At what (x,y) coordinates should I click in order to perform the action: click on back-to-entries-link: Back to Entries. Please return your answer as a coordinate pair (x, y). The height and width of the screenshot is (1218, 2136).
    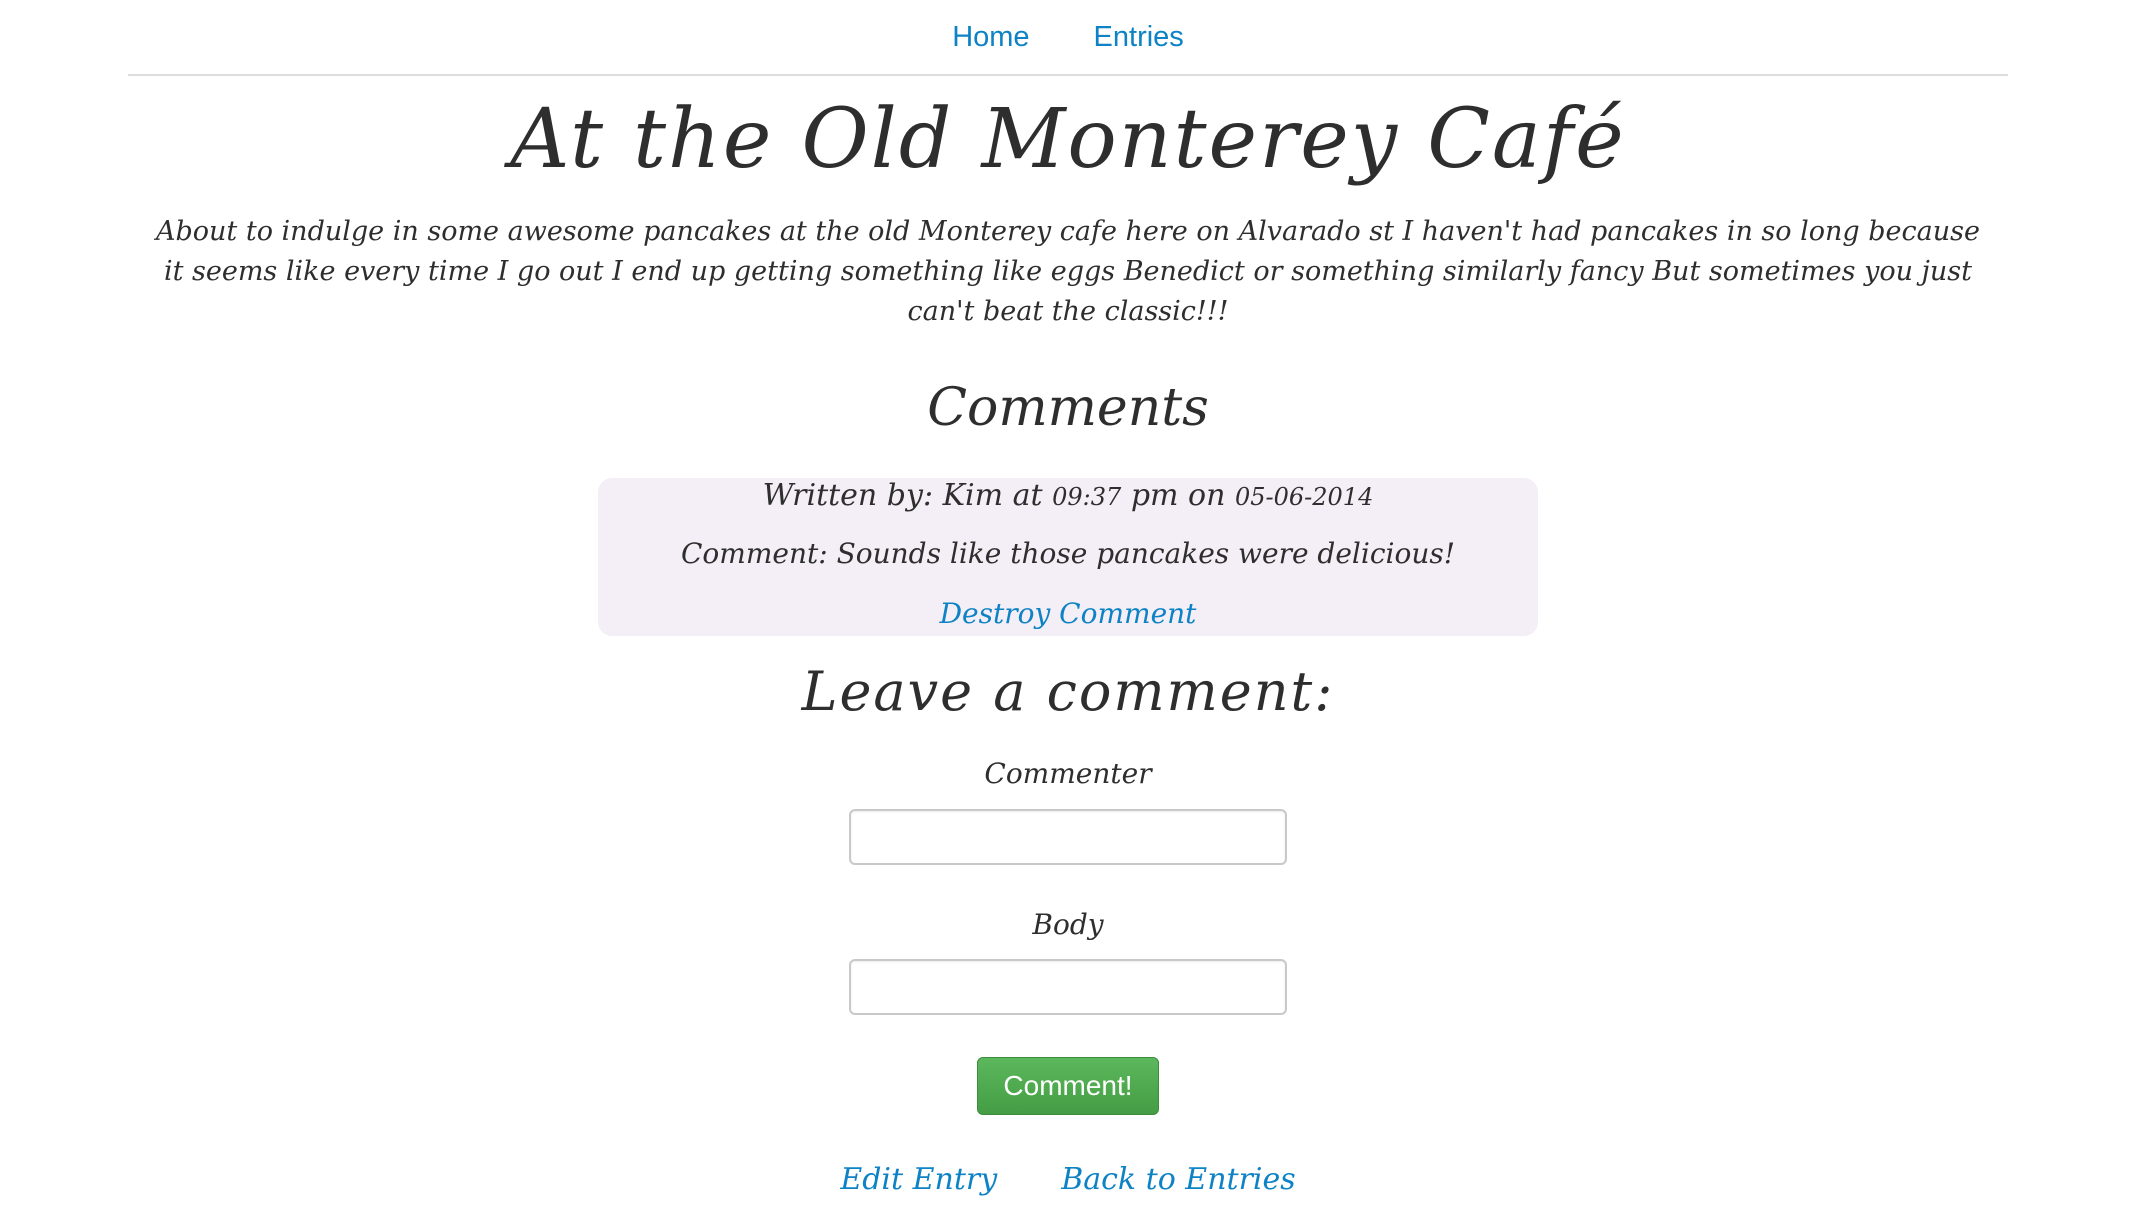
    Looking at the image, I should click on (1178, 1179).